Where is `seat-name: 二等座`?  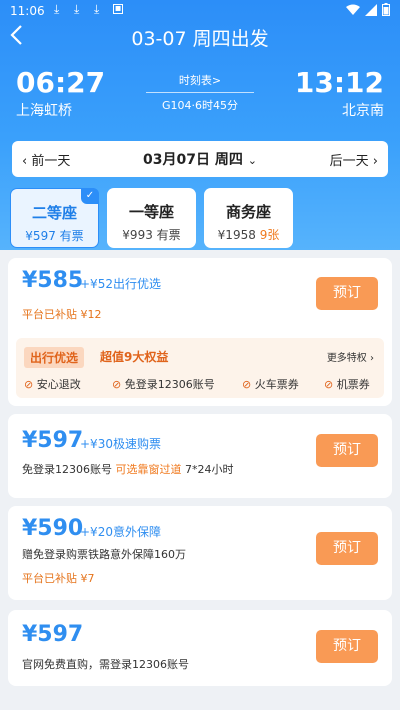
seat-name: 二等座 is located at coordinates (54, 213).